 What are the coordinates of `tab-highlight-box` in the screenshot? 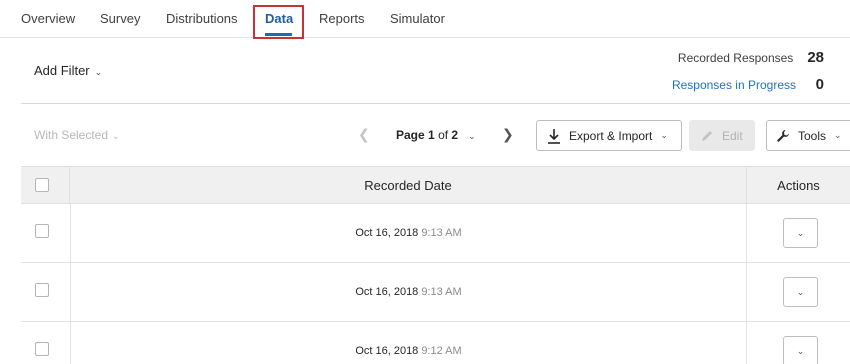 It's located at (278, 22).